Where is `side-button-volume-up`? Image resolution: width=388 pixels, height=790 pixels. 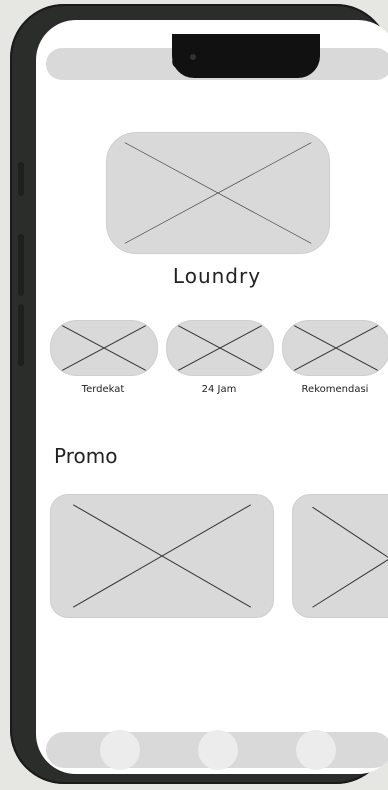
side-button-volume-up is located at coordinates (21, 265).